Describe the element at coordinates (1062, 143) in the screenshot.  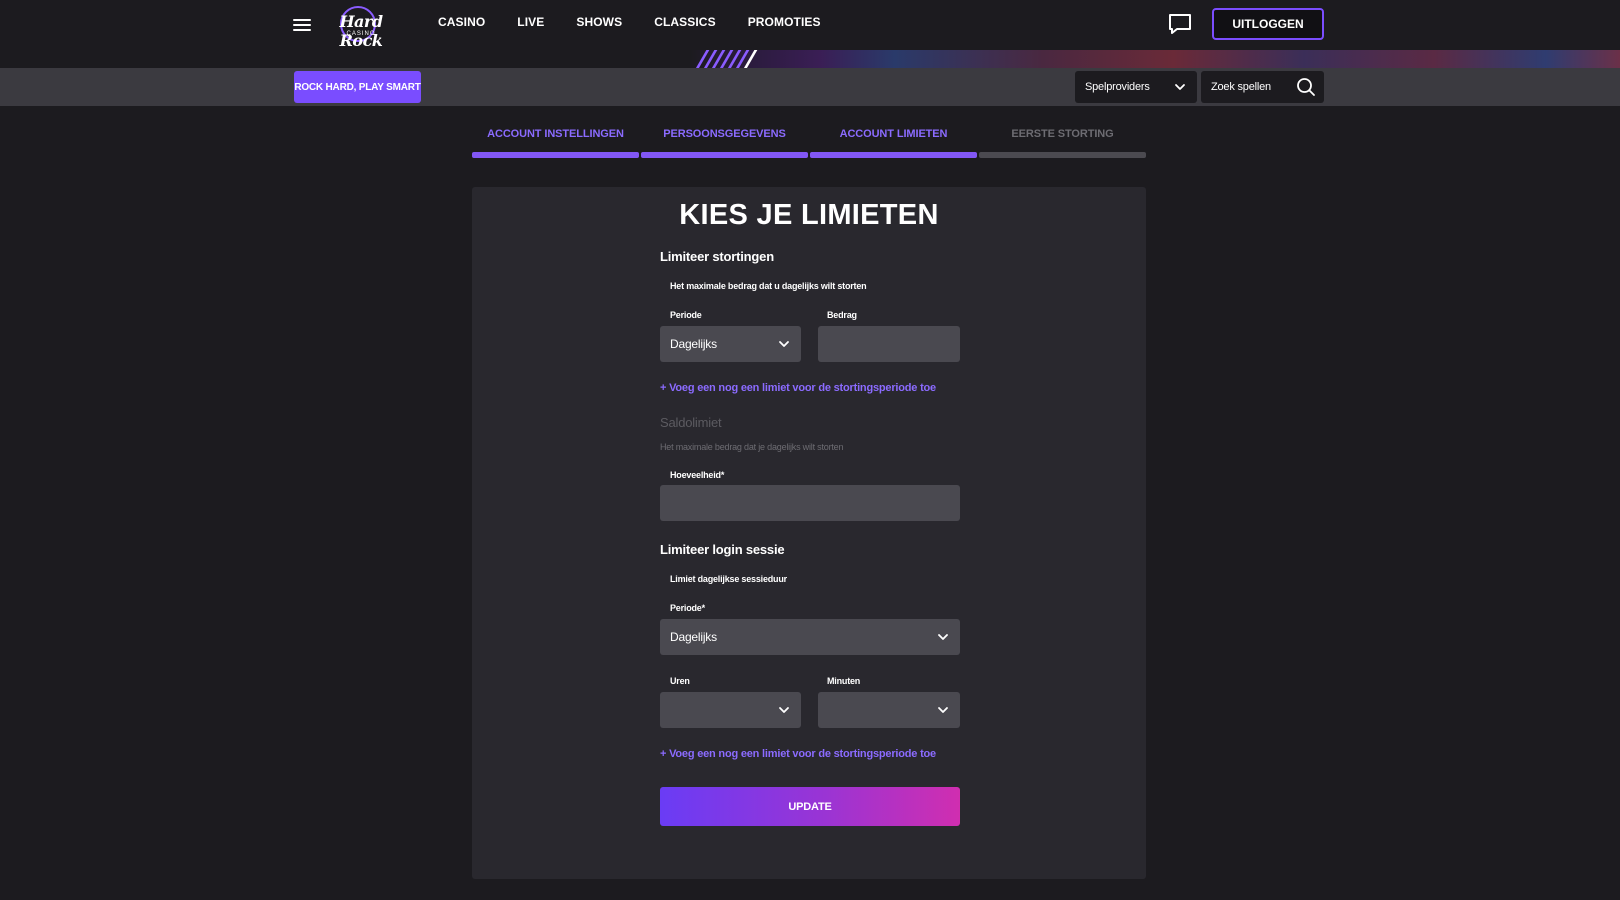
I see `step-eerste-storting: EERSTE STORTING` at that location.